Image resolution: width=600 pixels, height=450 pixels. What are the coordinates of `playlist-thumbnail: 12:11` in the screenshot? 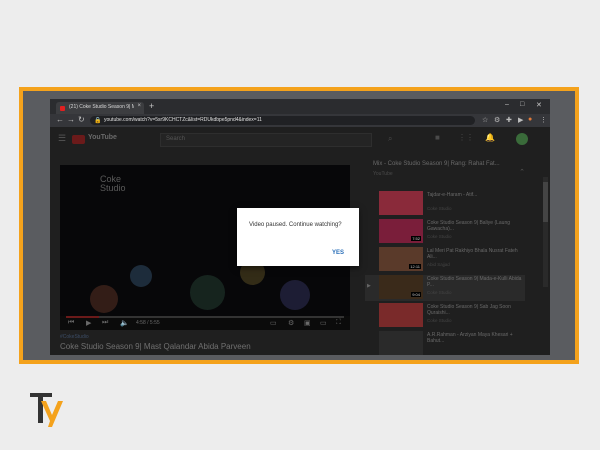 It's located at (401, 259).